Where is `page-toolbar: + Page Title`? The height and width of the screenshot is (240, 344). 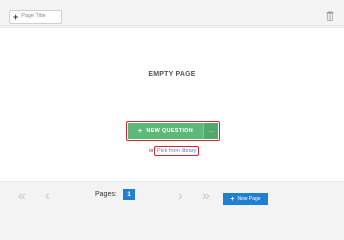
page-toolbar: + Page Title is located at coordinates (172, 13).